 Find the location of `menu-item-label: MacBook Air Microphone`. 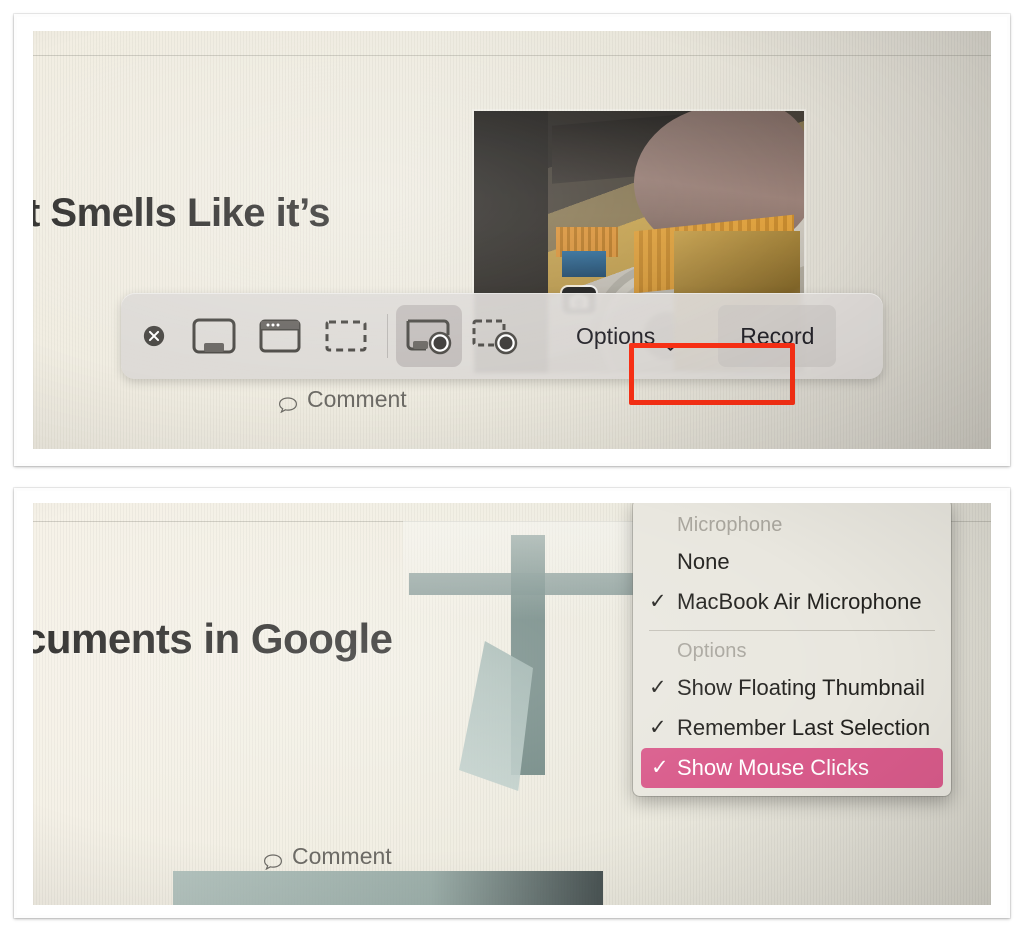

menu-item-label: MacBook Air Microphone is located at coordinates (799, 601).